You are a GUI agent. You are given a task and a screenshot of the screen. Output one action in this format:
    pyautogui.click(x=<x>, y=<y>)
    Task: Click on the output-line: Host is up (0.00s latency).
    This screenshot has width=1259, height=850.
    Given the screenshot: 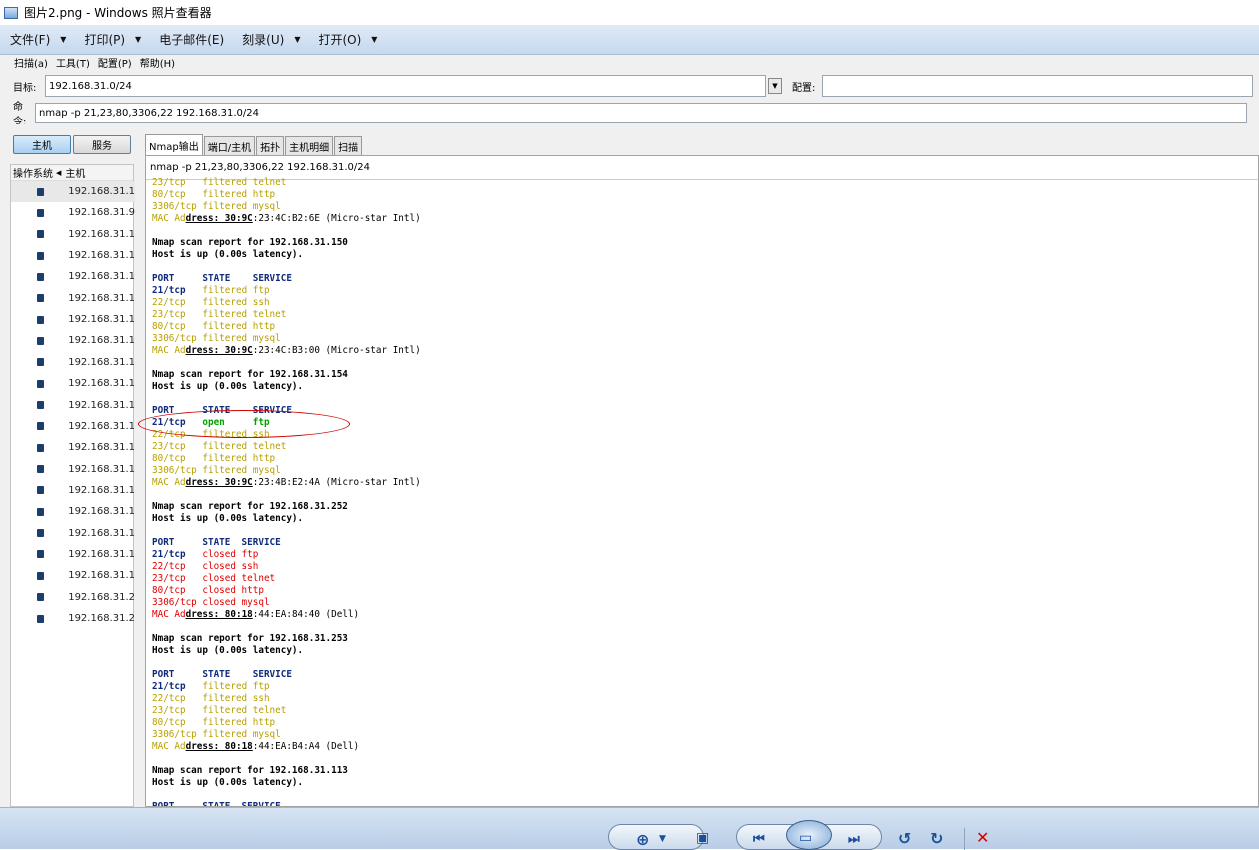 What is the action you would take?
    pyautogui.click(x=702, y=651)
    